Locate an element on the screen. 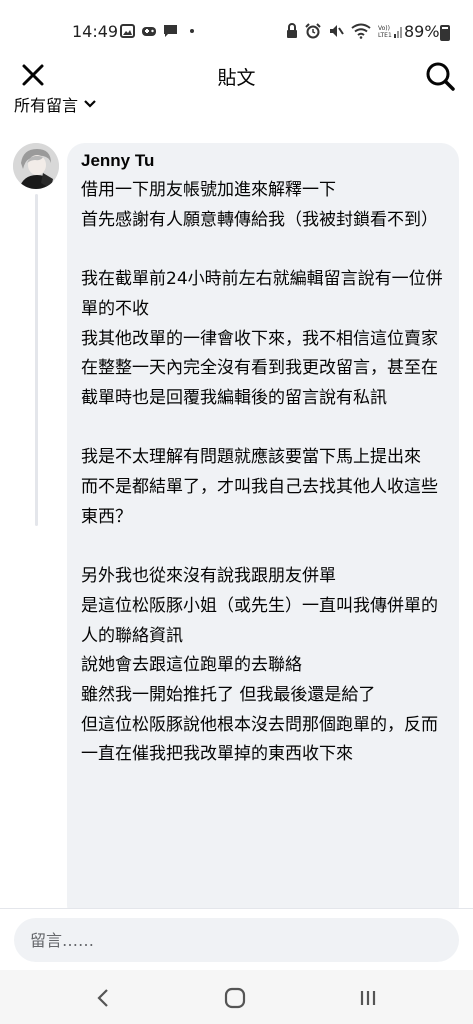 The image size is (473, 1024). comment-filter-dropdown: 所有留言 is located at coordinates (55, 104).